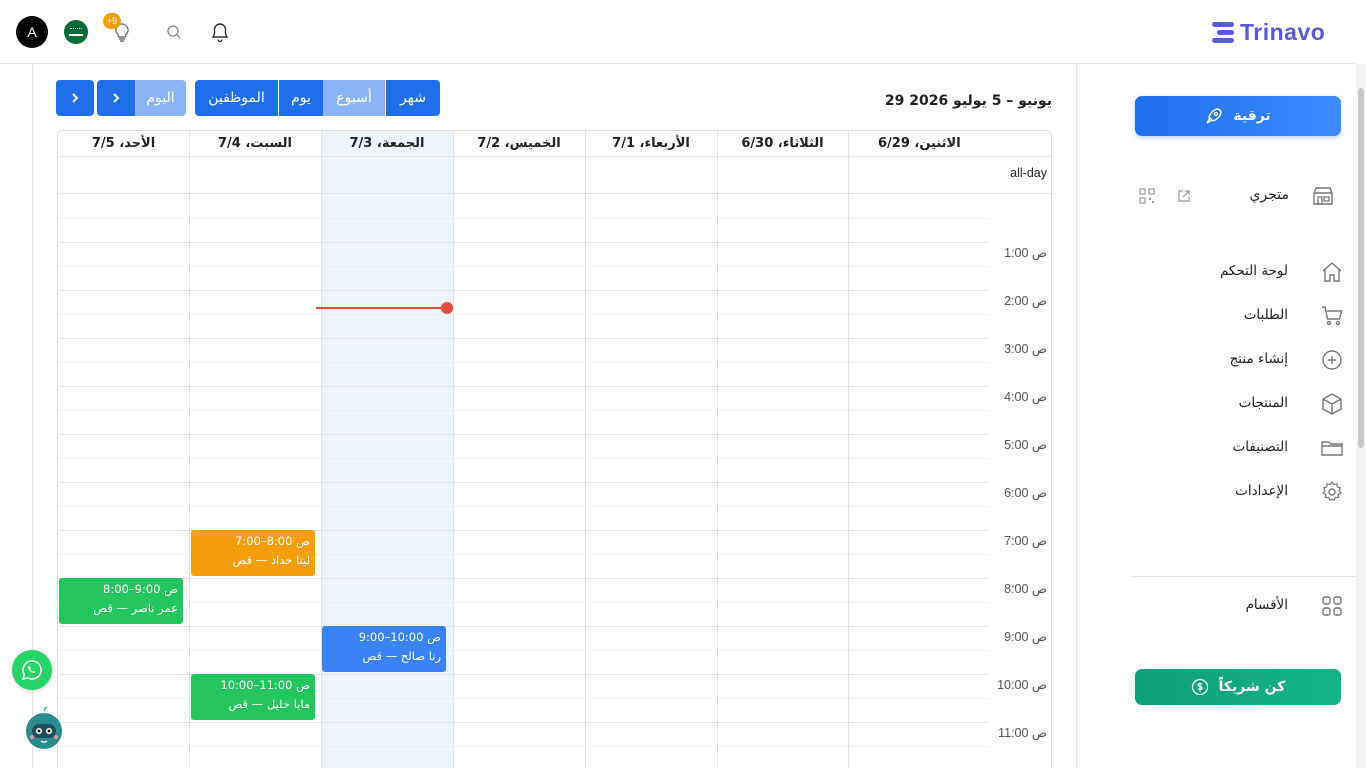  What do you see at coordinates (301, 98) in the screenshot?
I see `day-view-button: يوم` at bounding box center [301, 98].